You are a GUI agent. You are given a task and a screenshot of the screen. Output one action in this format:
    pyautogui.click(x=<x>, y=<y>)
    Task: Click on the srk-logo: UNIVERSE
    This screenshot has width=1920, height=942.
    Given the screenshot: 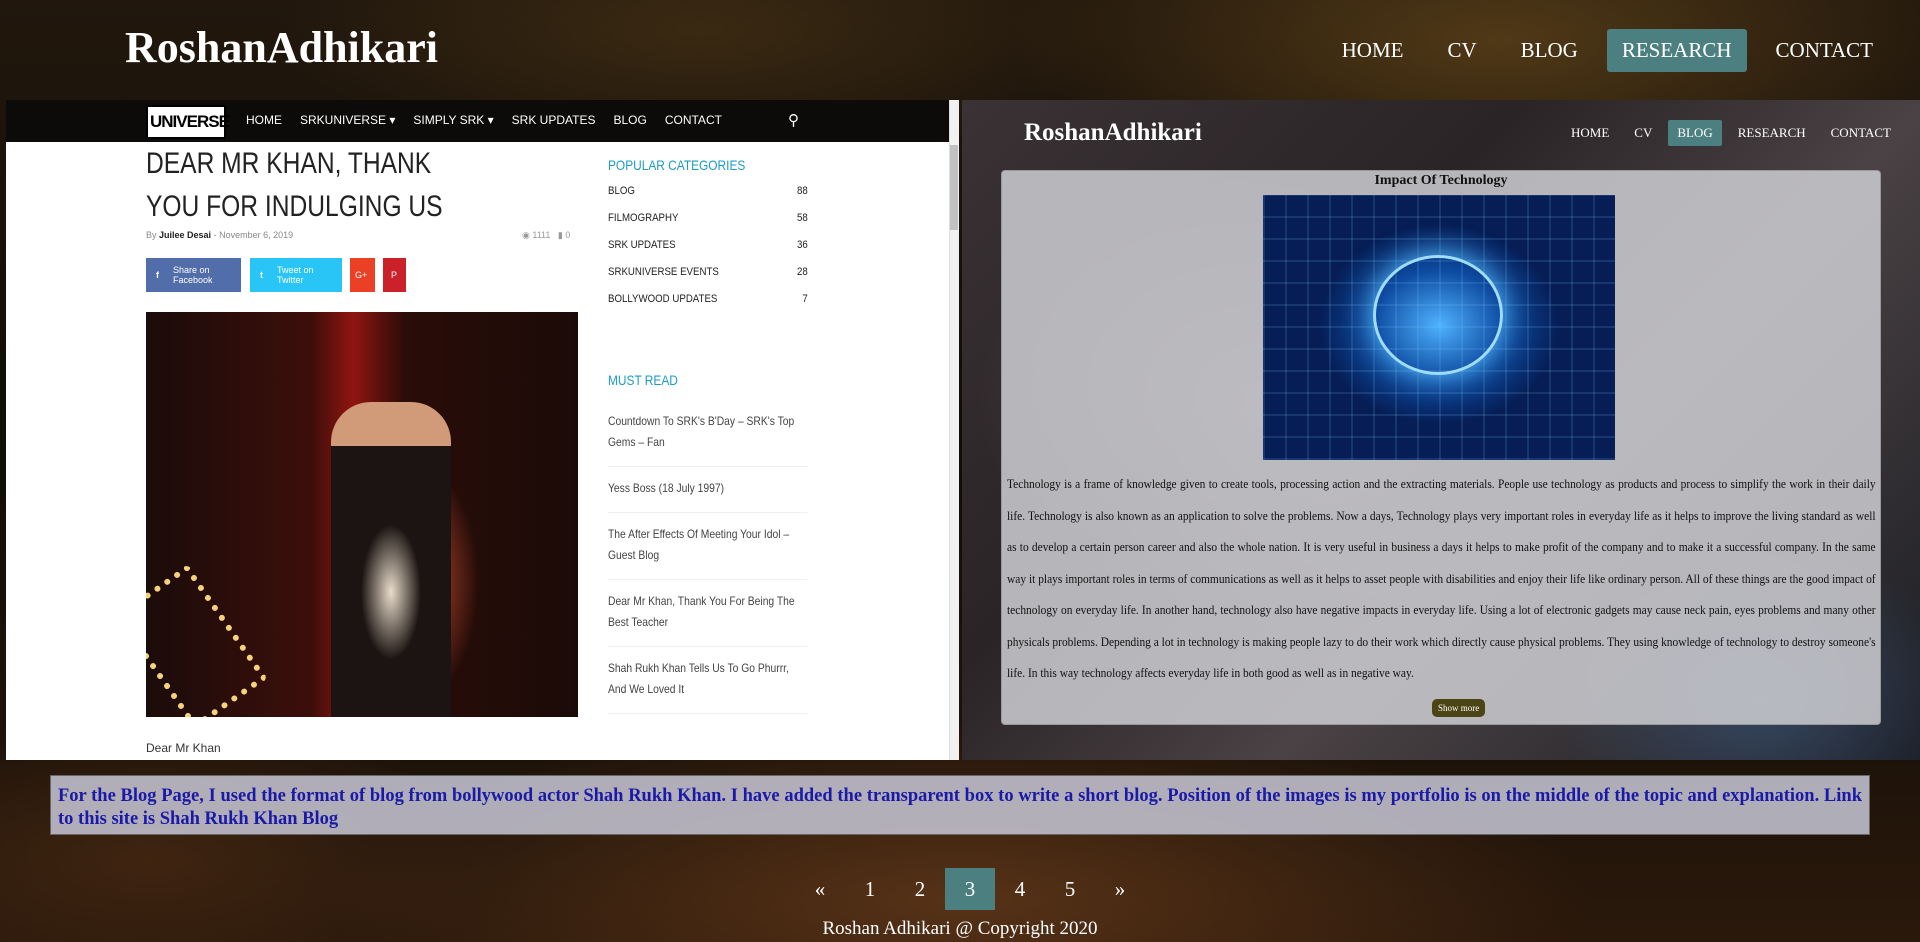 What is the action you would take?
    pyautogui.click(x=188, y=122)
    